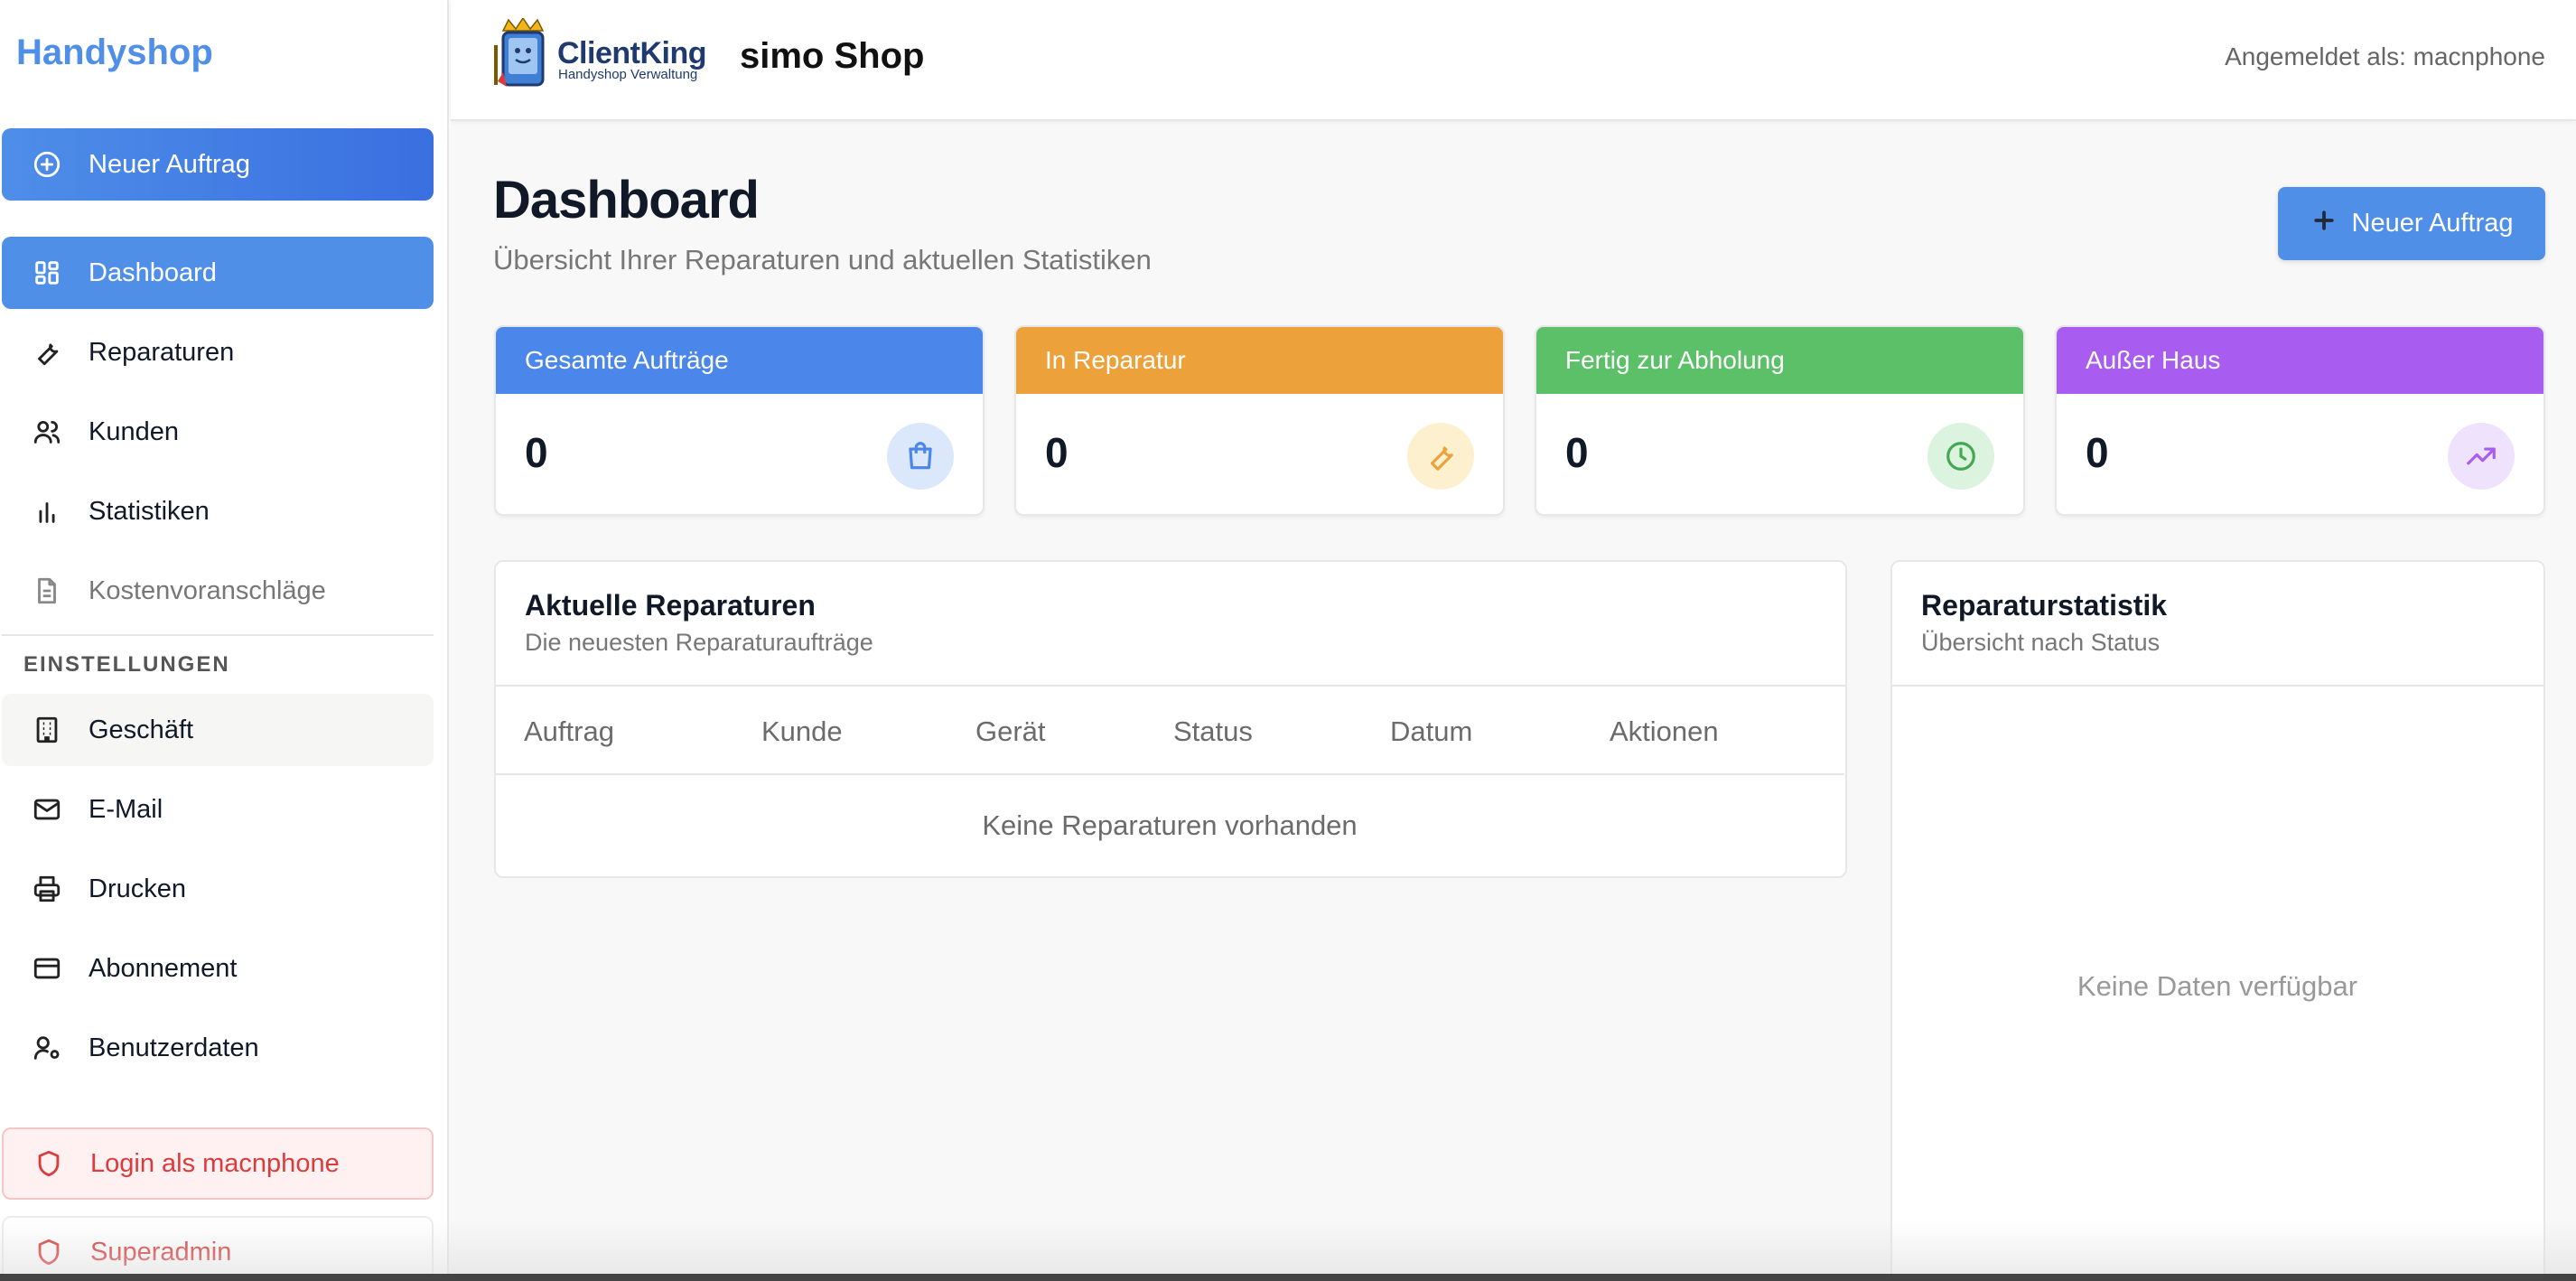 This screenshot has height=1281, width=2576. I want to click on new-order-button-label: Neuer Auftrag, so click(2432, 223).